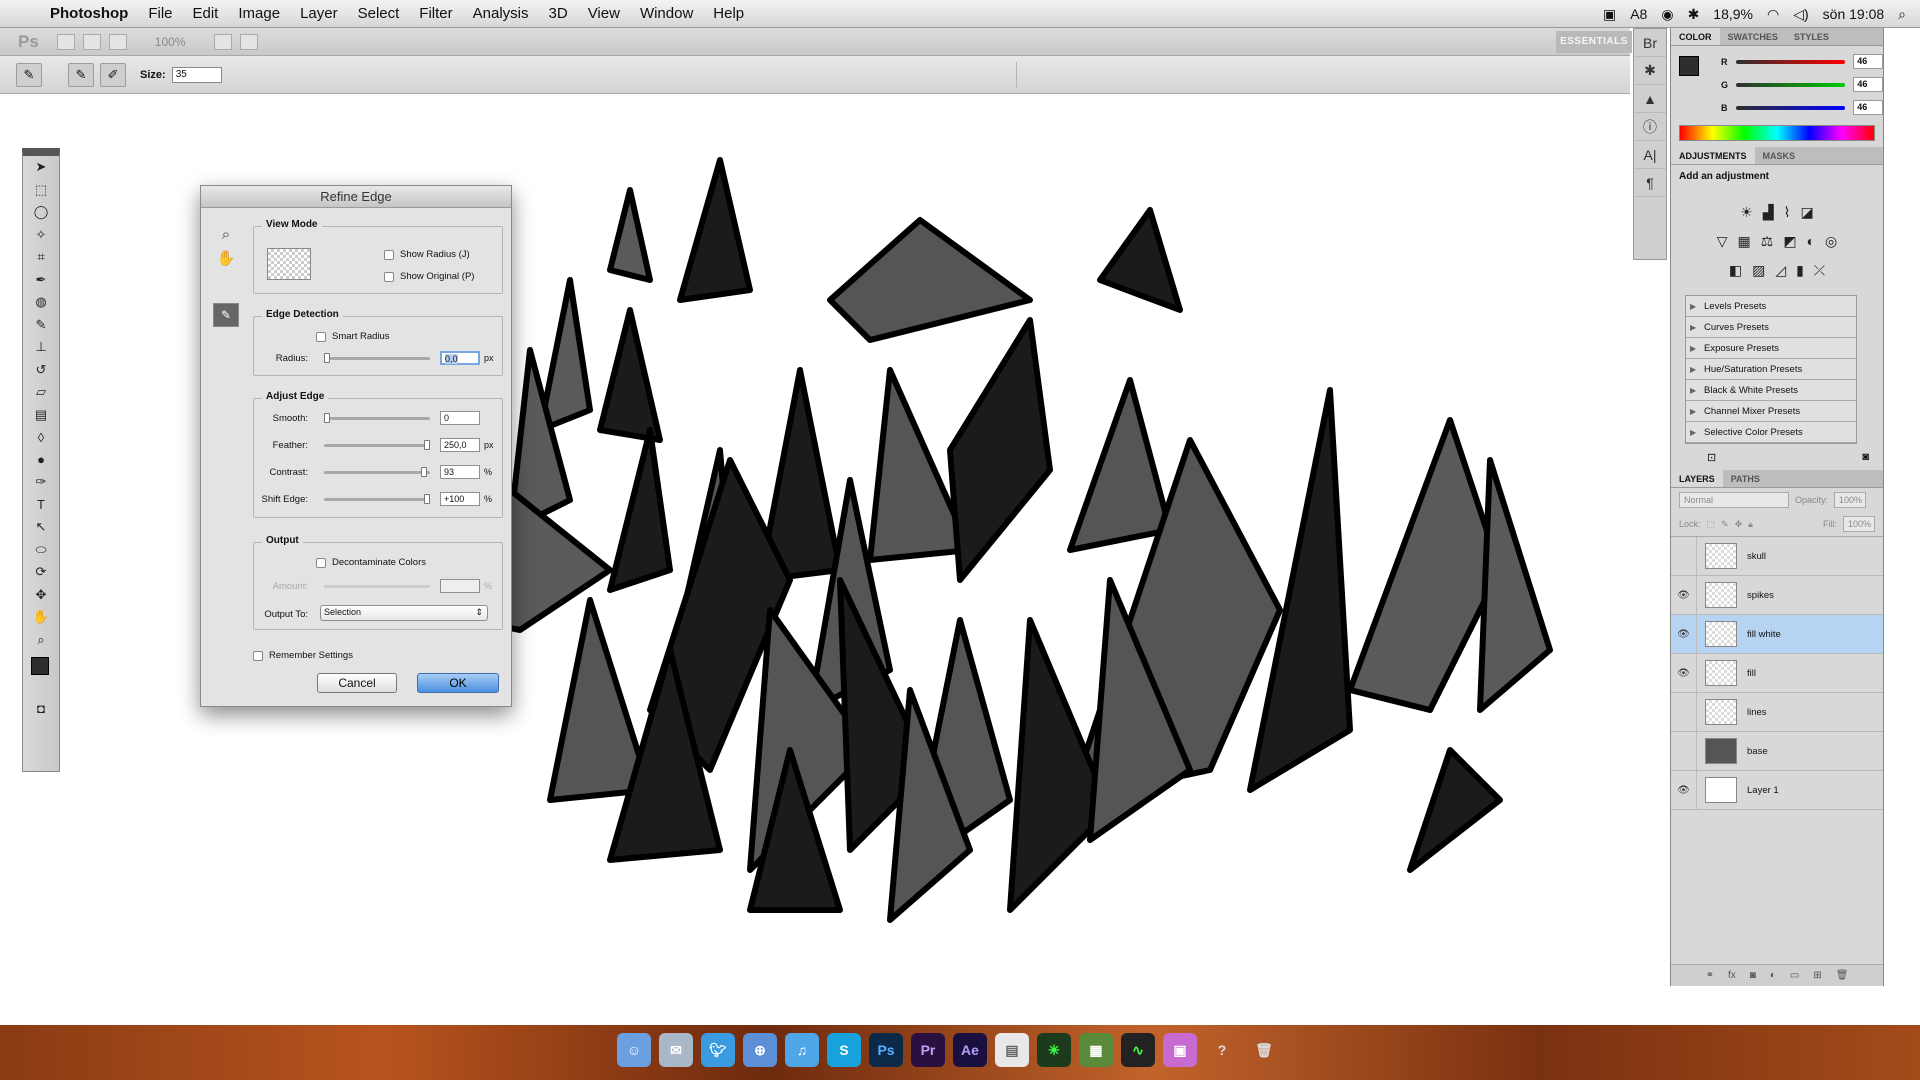 This screenshot has width=1920, height=1080. Describe the element at coordinates (1222, 1050) in the screenshot. I see `help-icon: ?` at that location.